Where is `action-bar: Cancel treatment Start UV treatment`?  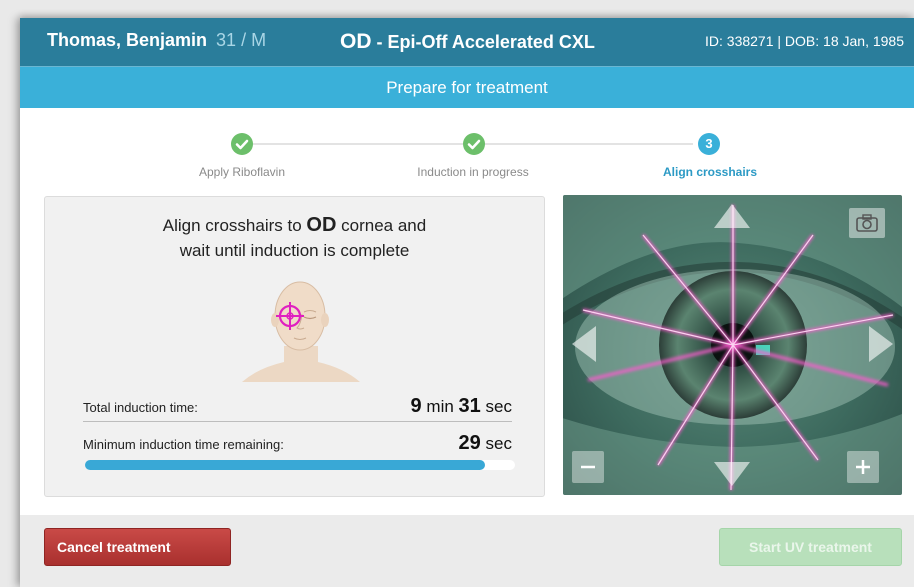 action-bar: Cancel treatment Start UV treatment is located at coordinates (467, 551).